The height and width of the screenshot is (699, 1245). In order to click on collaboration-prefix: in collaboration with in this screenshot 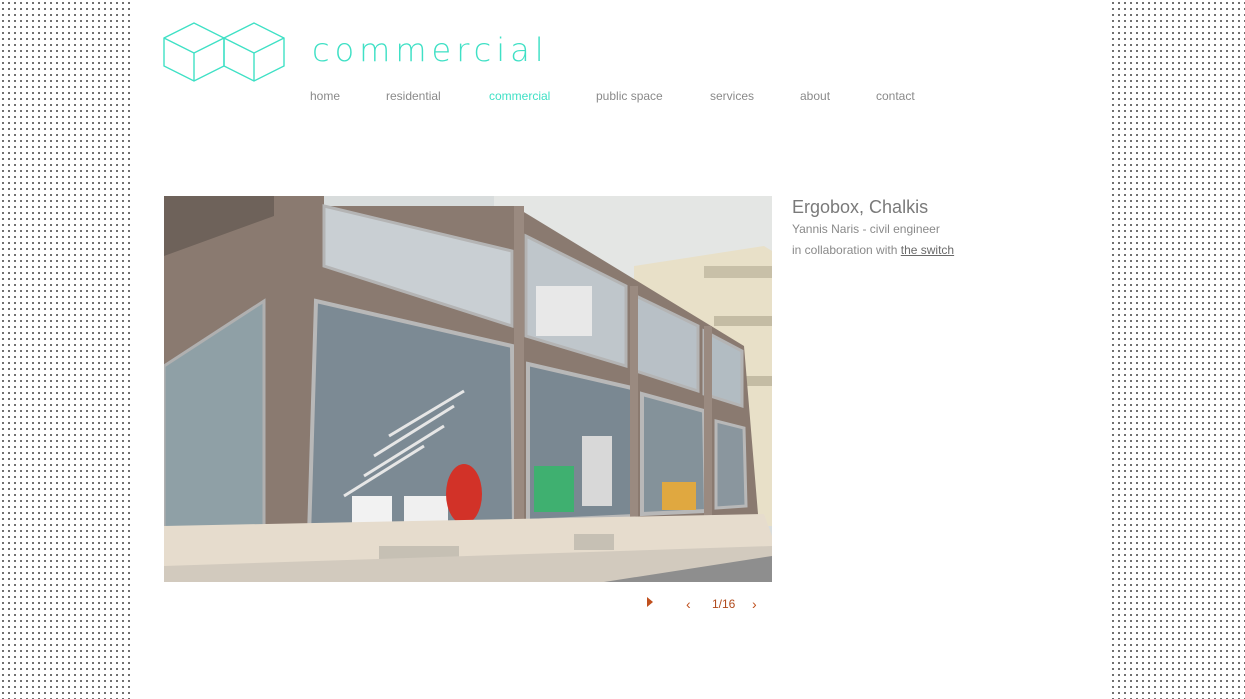, I will do `click(845, 250)`.